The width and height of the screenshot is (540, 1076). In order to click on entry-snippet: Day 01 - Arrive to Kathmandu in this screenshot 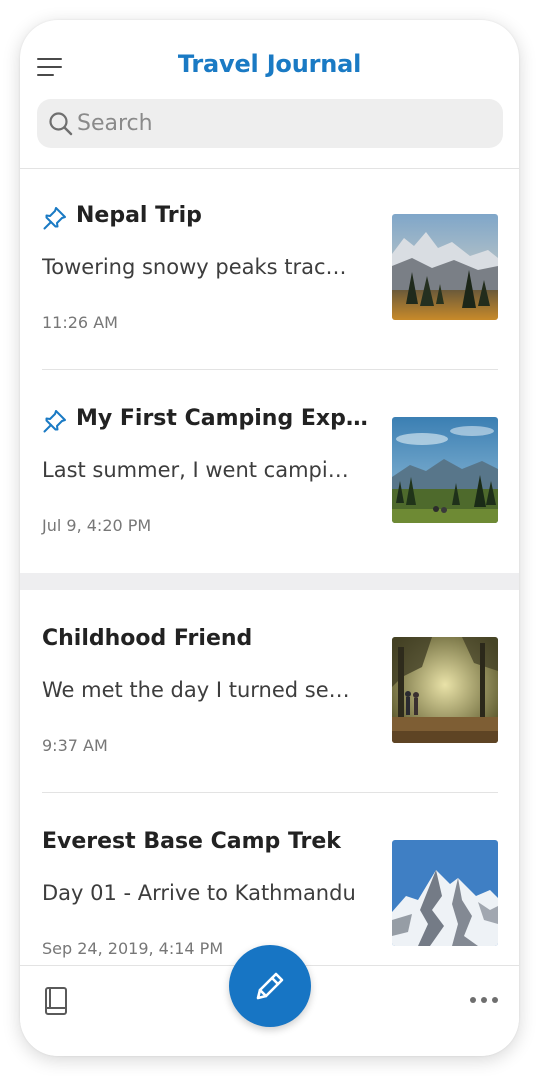, I will do `click(199, 893)`.